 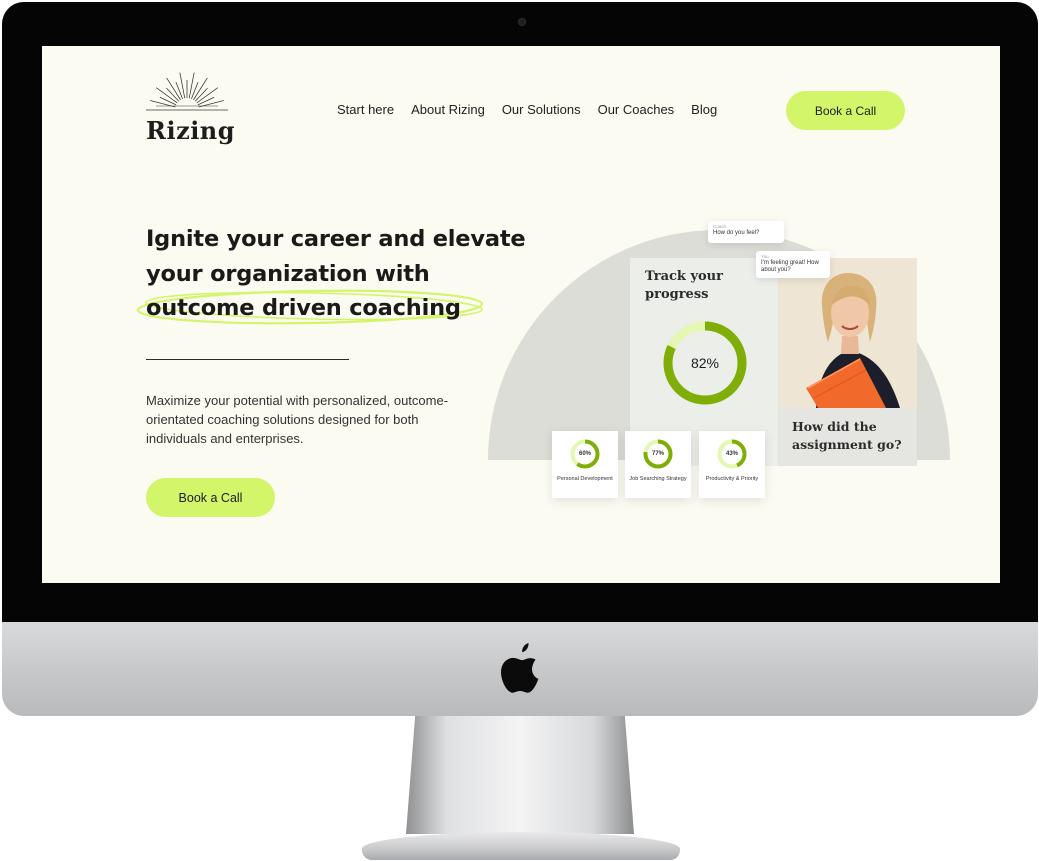 I want to click on nav-item-solutions: Our Solutions, so click(x=541, y=109).